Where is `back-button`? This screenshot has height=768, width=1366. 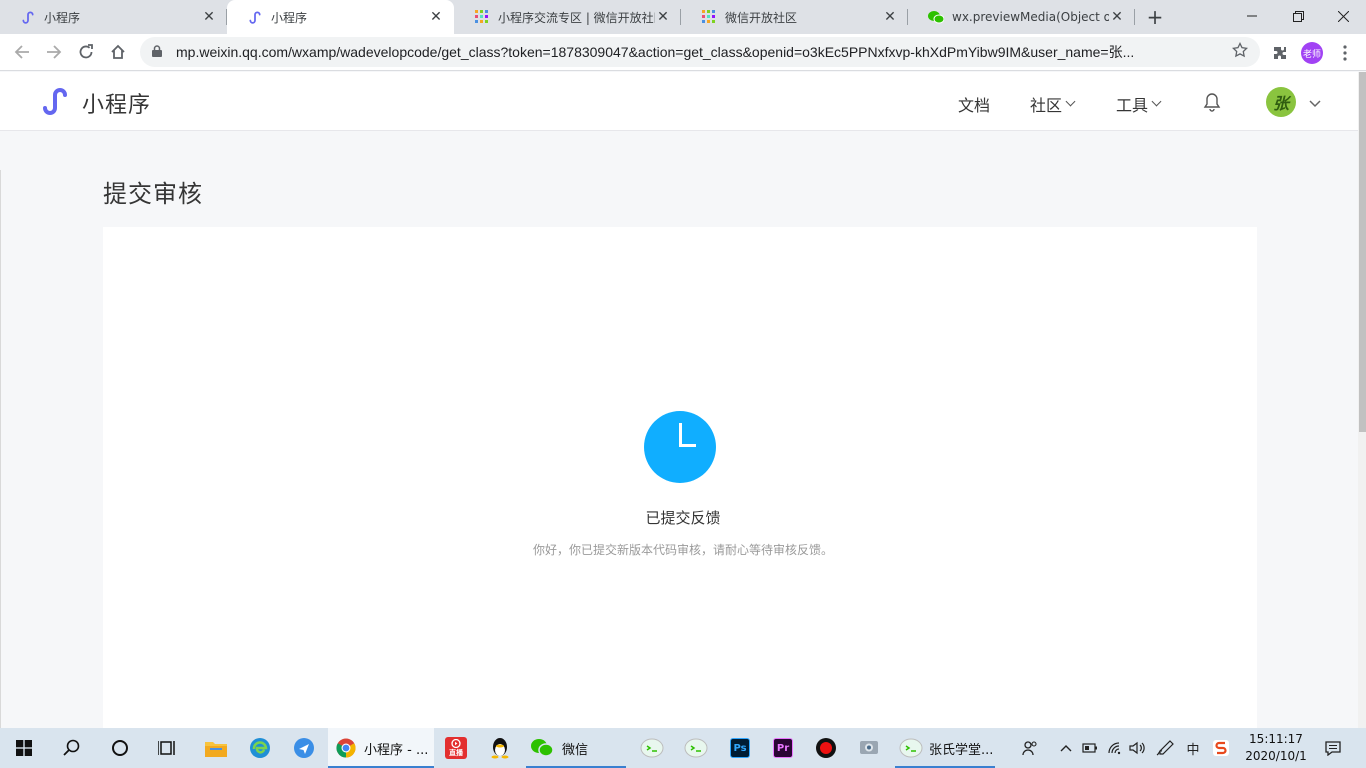 back-button is located at coordinates (22, 52).